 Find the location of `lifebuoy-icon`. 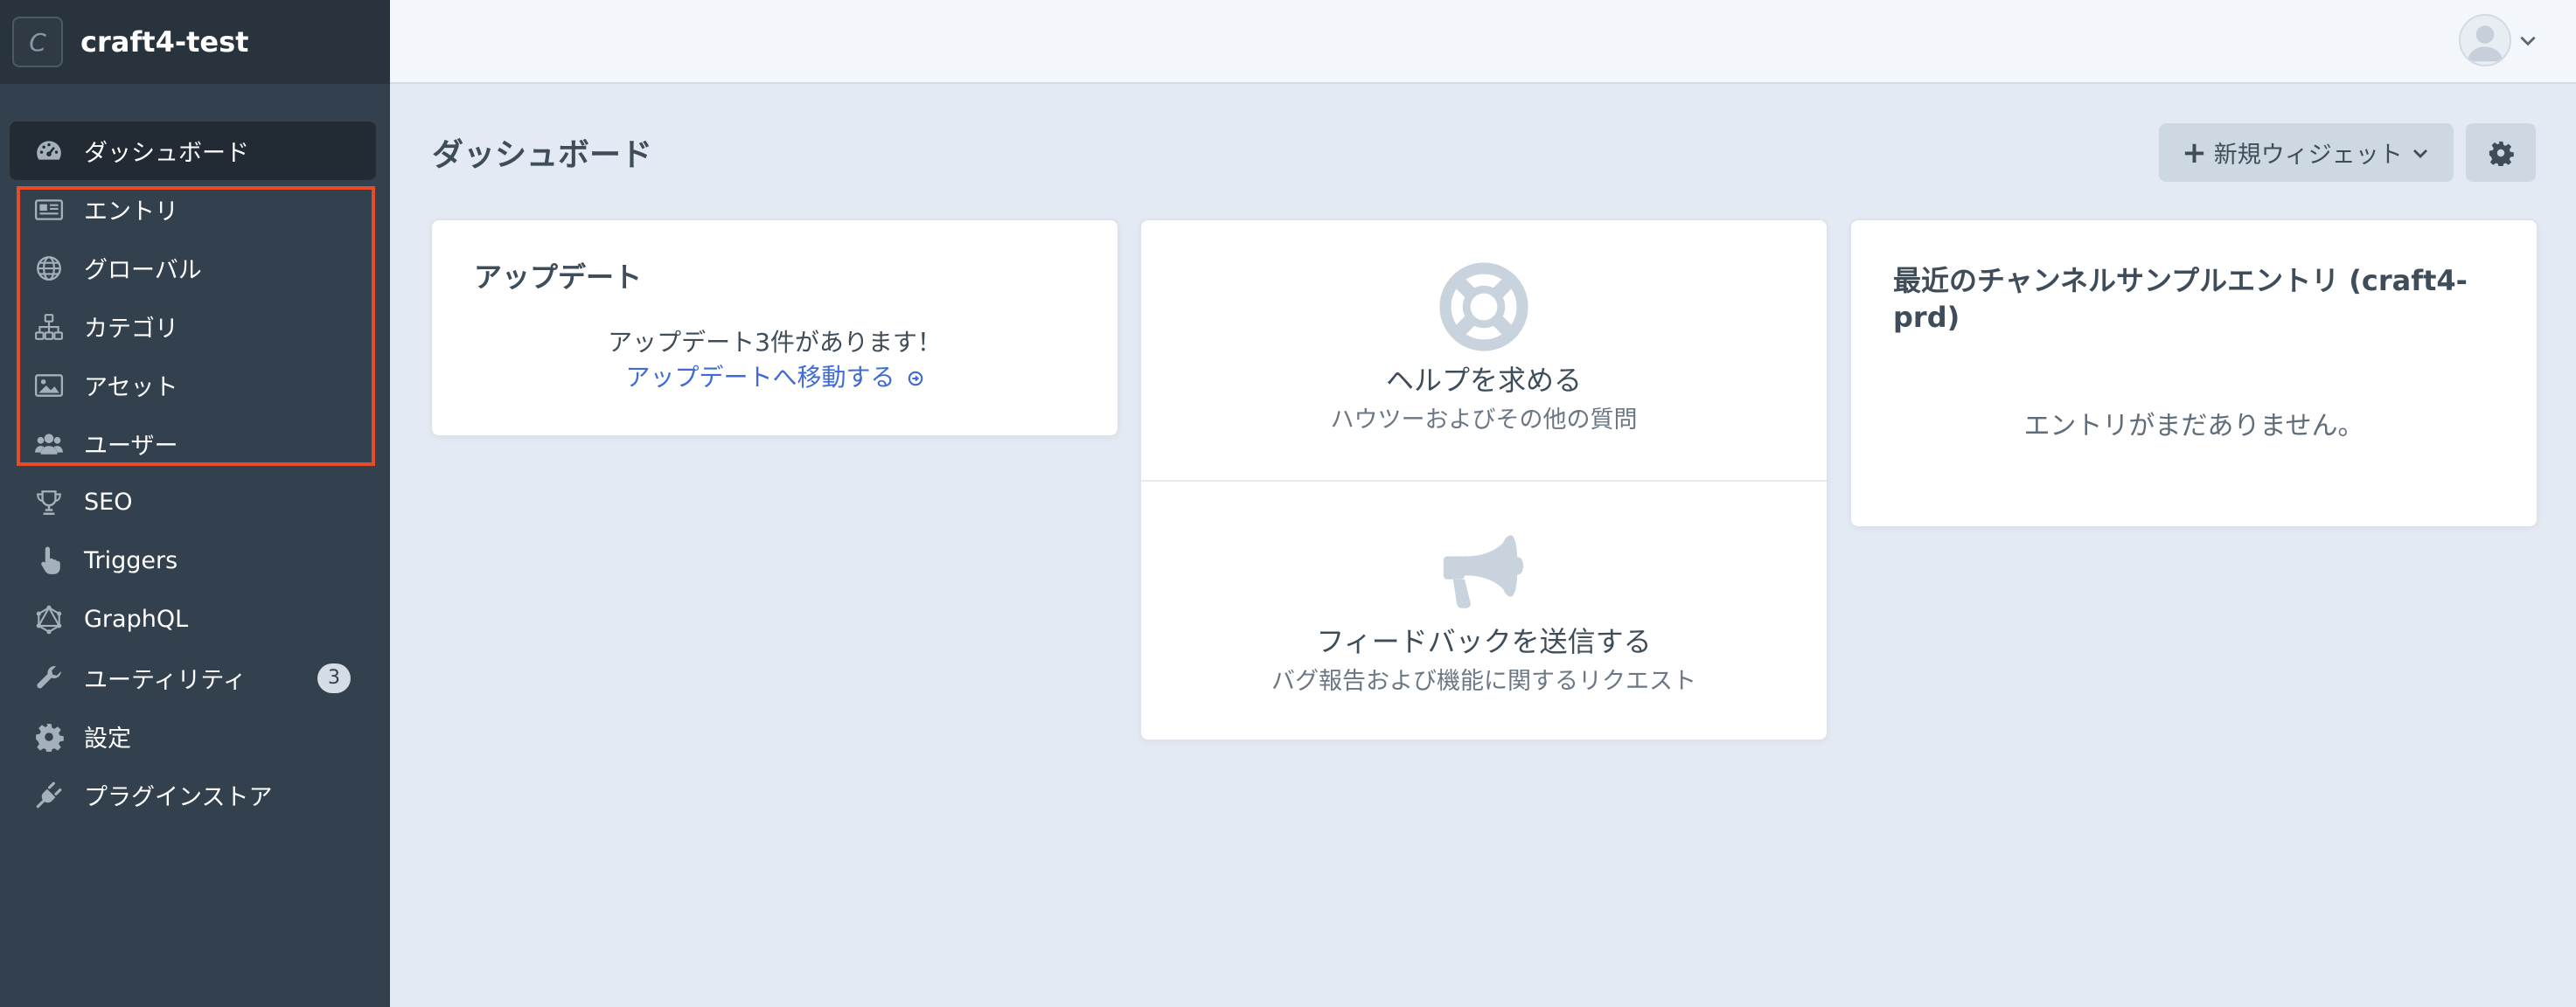

lifebuoy-icon is located at coordinates (1483, 306).